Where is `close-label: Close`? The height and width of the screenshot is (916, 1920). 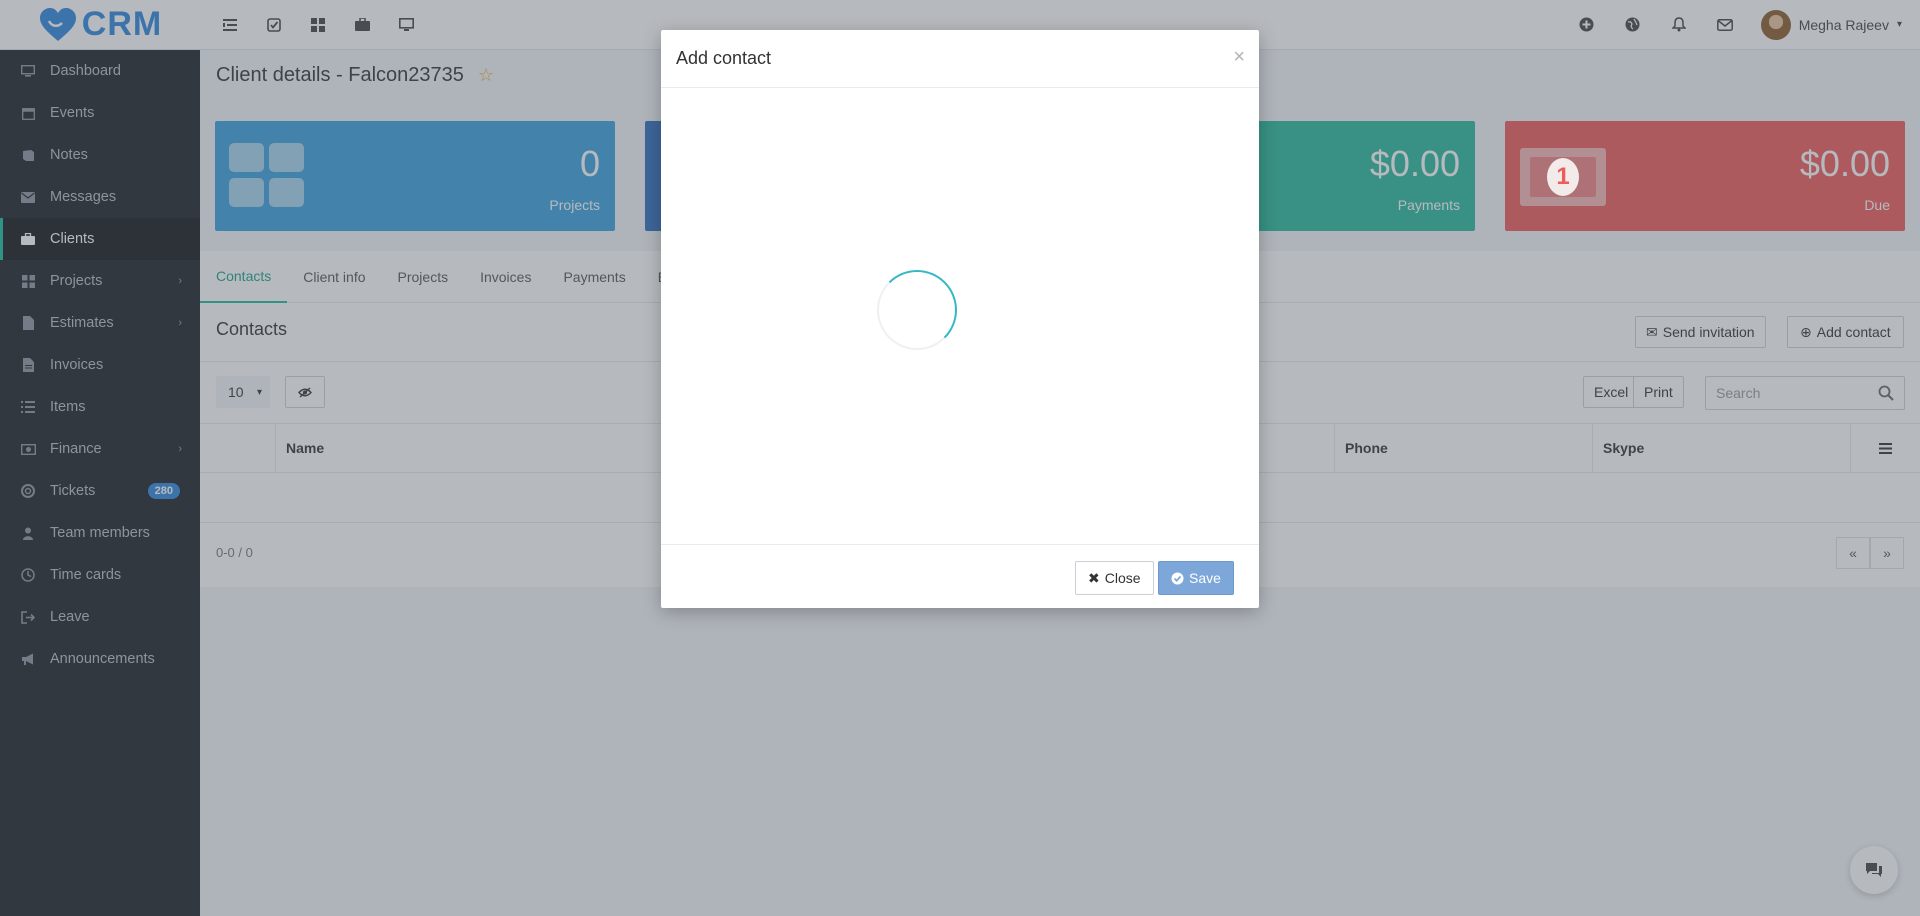
close-label: Close is located at coordinates (1122, 578).